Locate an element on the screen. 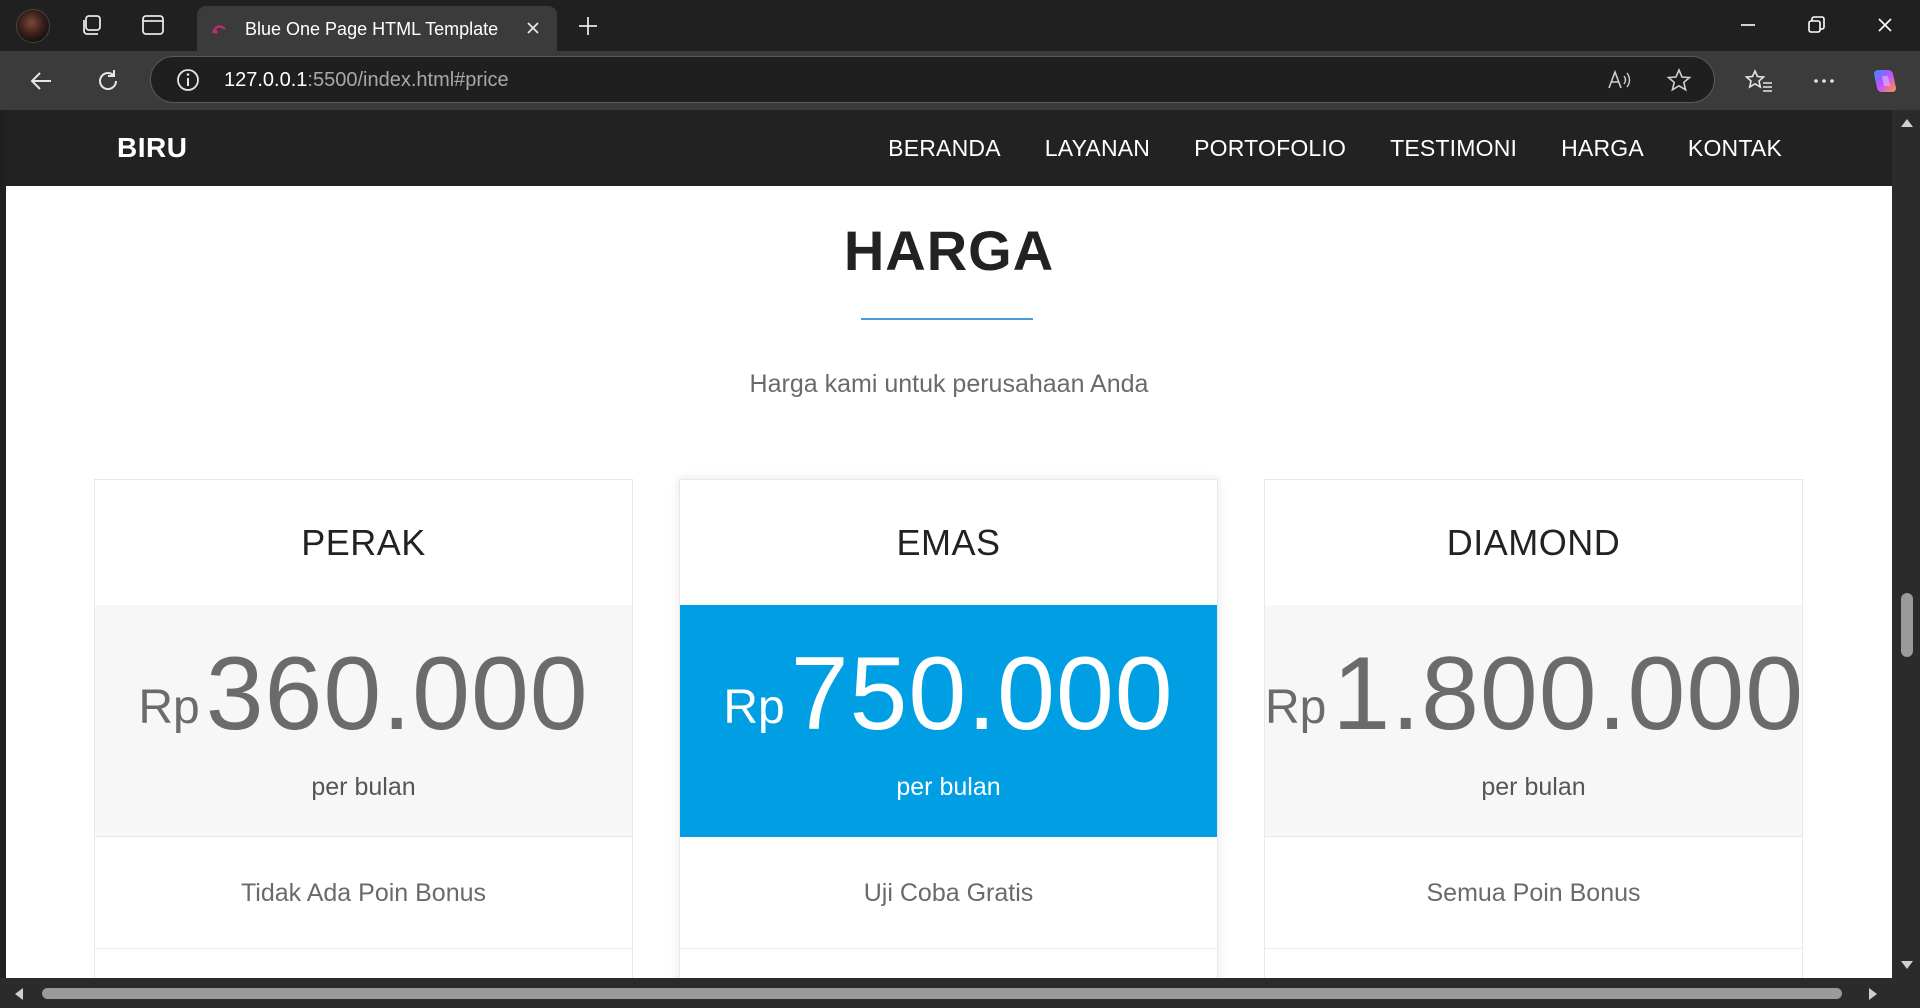 The height and width of the screenshot is (1008, 1920). plan-name: DIAMOND is located at coordinates (1533, 542).